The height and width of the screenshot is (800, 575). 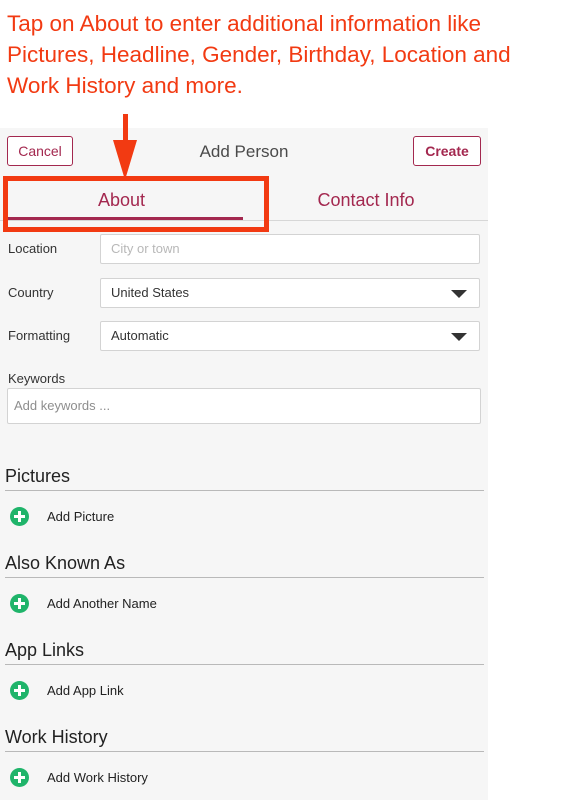 I want to click on formatting-select: Automatic, so click(x=290, y=336).